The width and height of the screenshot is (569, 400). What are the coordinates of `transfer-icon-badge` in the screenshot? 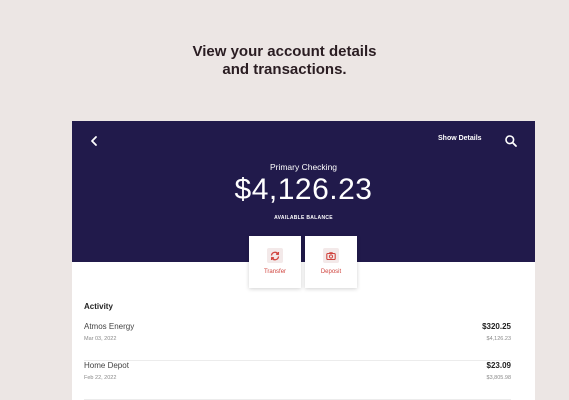 It's located at (275, 255).